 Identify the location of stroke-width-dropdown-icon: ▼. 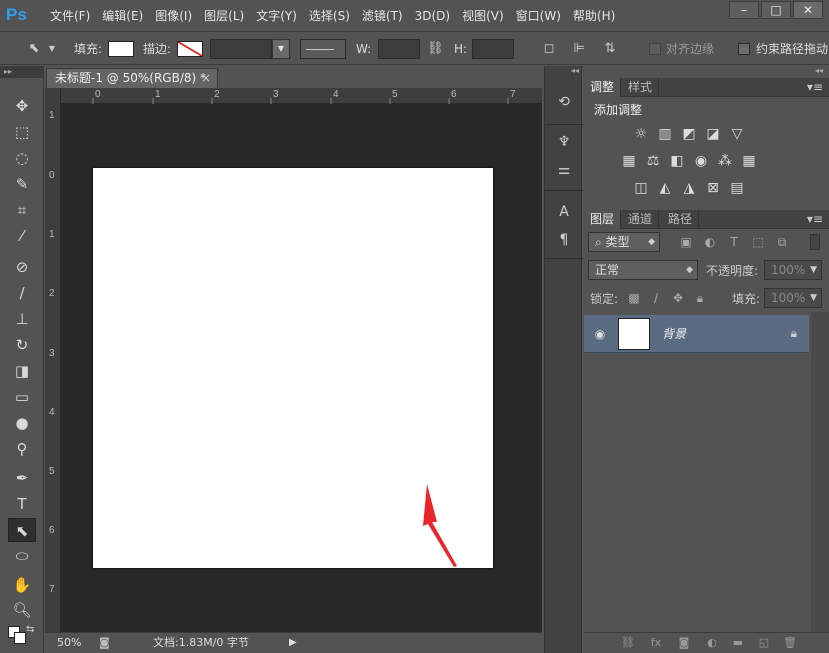
(281, 49).